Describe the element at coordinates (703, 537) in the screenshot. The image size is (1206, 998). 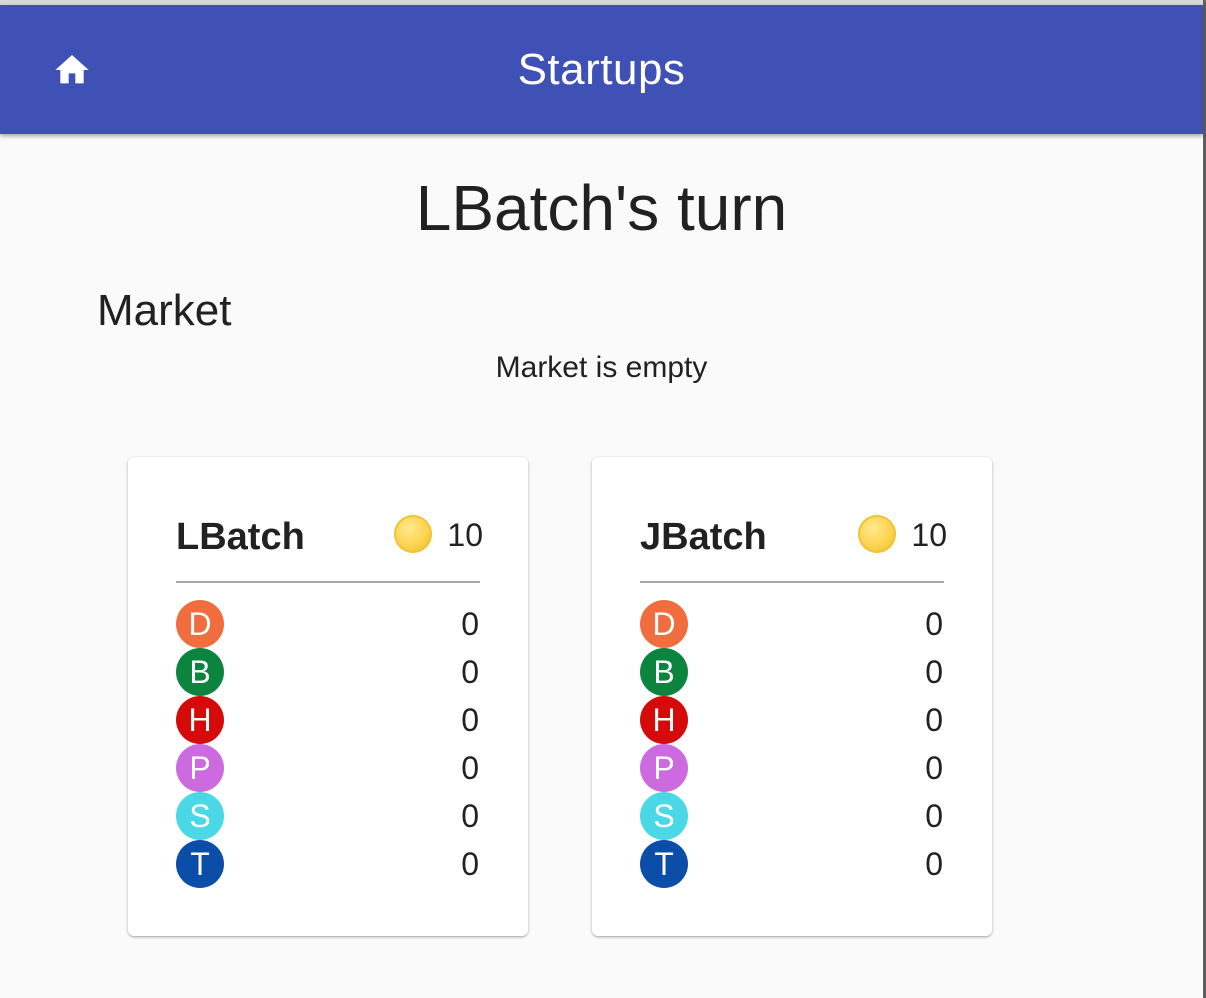
I see `player-name: JBatch` at that location.